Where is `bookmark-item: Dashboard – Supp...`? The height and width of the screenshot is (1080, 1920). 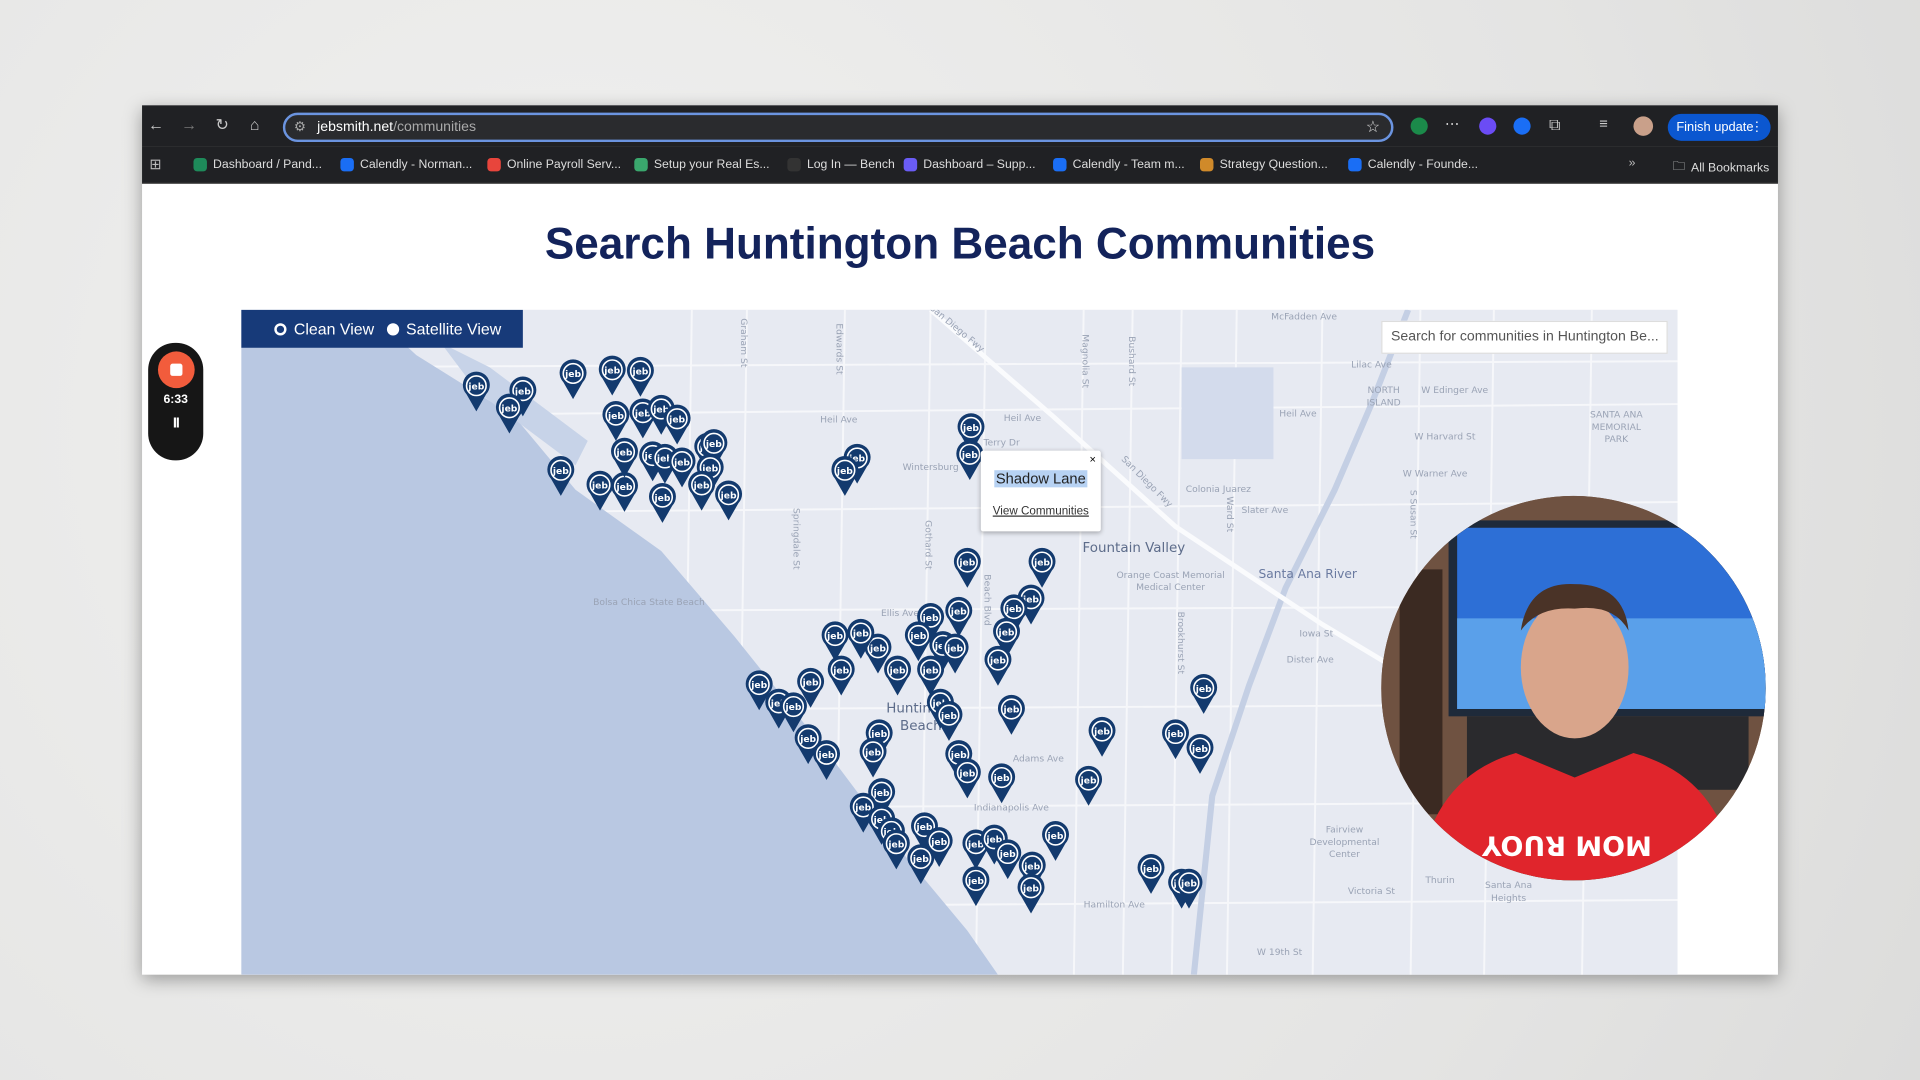
bookmark-item: Dashboard – Supp... is located at coordinates (969, 164).